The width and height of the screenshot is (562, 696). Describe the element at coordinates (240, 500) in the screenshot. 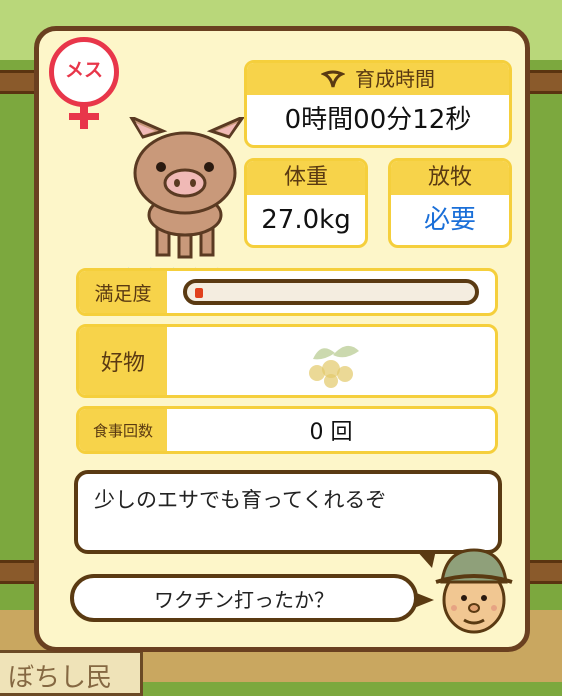

I see `hint-text: 少しのエサでも育ってくれるぞ` at that location.